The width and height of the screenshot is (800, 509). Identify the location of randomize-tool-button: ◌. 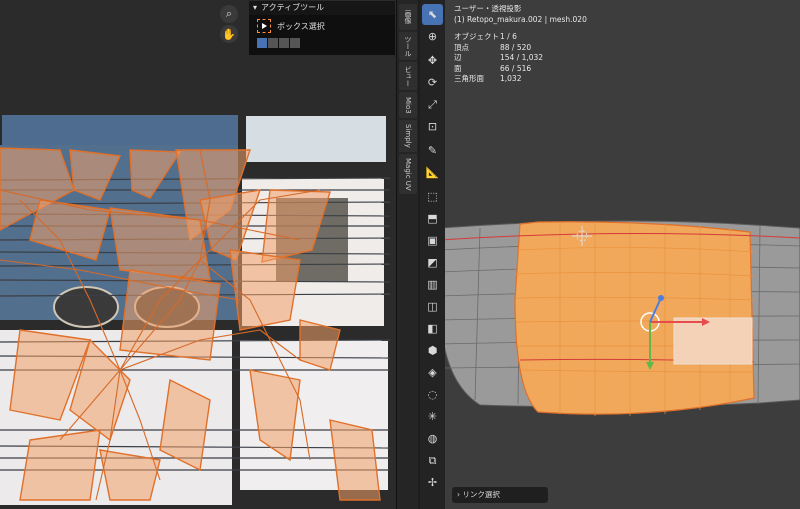
(432, 394).